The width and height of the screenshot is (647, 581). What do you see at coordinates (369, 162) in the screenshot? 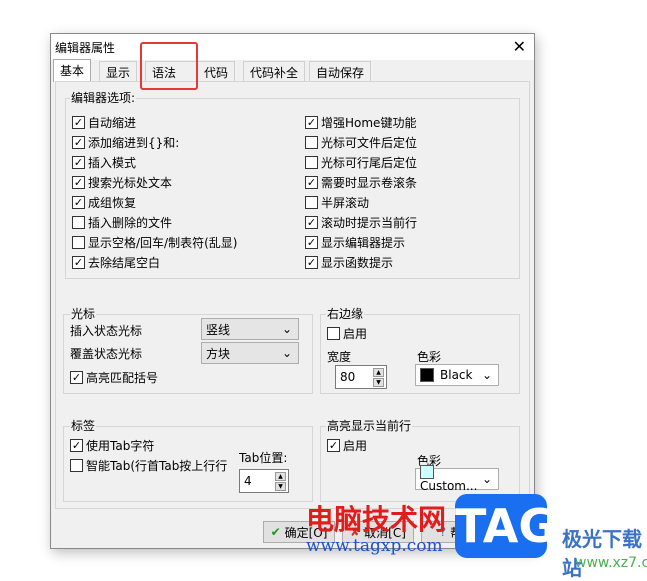
I see `checkbox-label: 光标可行尾后定位` at bounding box center [369, 162].